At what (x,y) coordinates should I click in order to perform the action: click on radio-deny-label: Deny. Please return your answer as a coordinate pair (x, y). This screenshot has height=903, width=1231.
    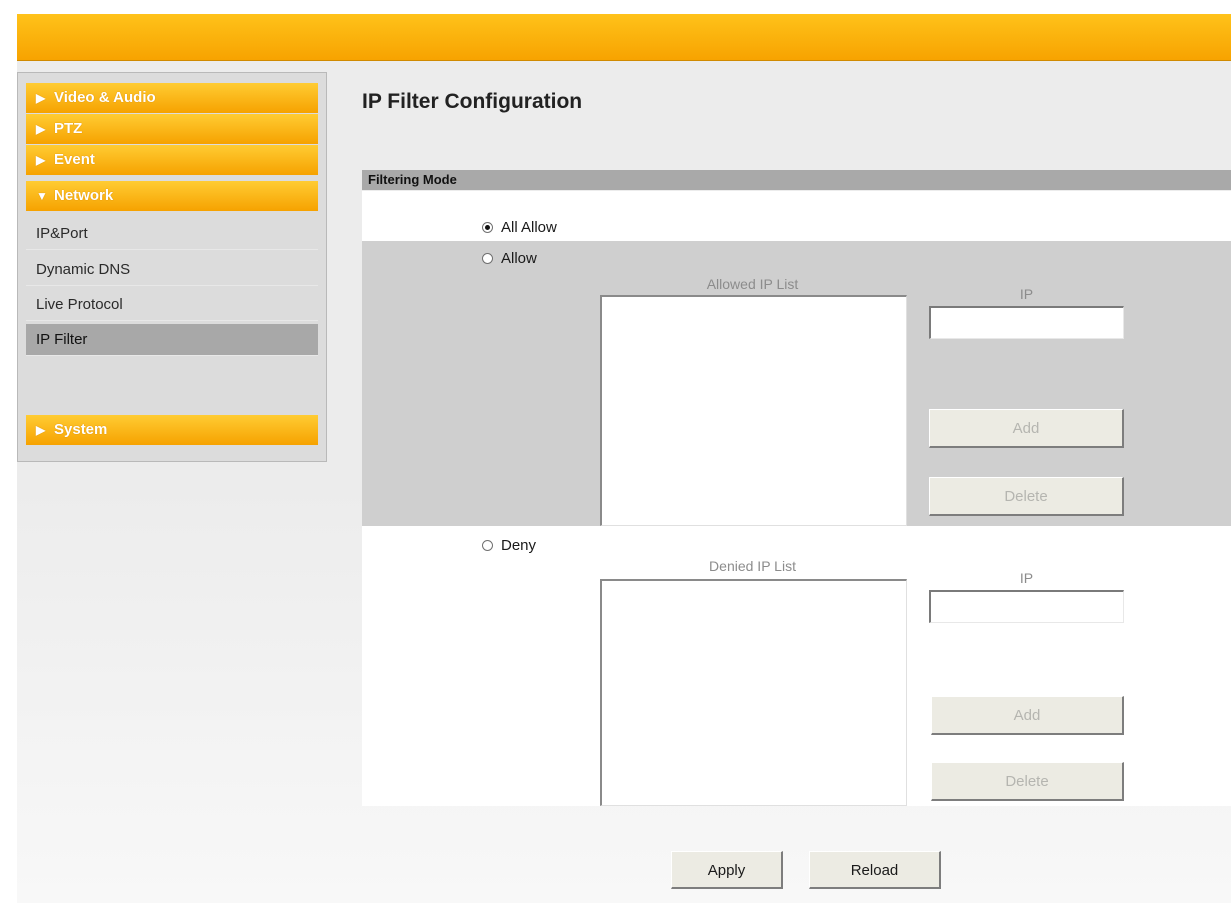
    Looking at the image, I should click on (519, 545).